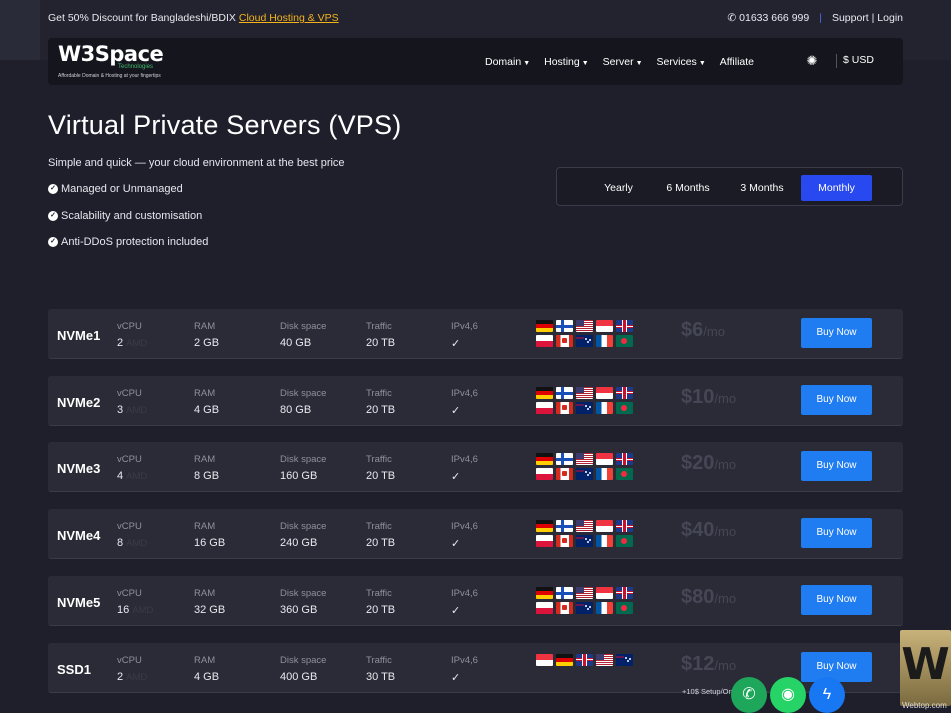 The width and height of the screenshot is (951, 713). Describe the element at coordinates (206, 476) in the screenshot. I see `spec-value: 8 GB` at that location.